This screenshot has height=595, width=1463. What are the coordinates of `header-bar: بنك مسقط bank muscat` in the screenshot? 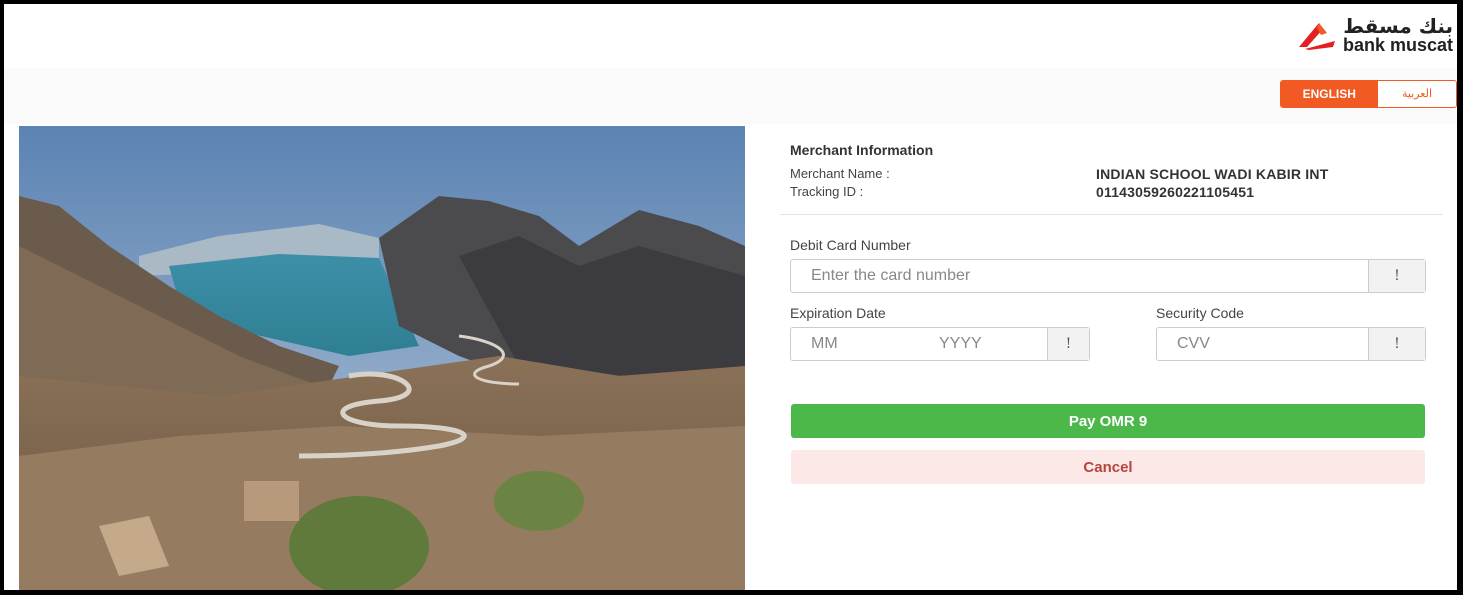 It's located at (730, 36).